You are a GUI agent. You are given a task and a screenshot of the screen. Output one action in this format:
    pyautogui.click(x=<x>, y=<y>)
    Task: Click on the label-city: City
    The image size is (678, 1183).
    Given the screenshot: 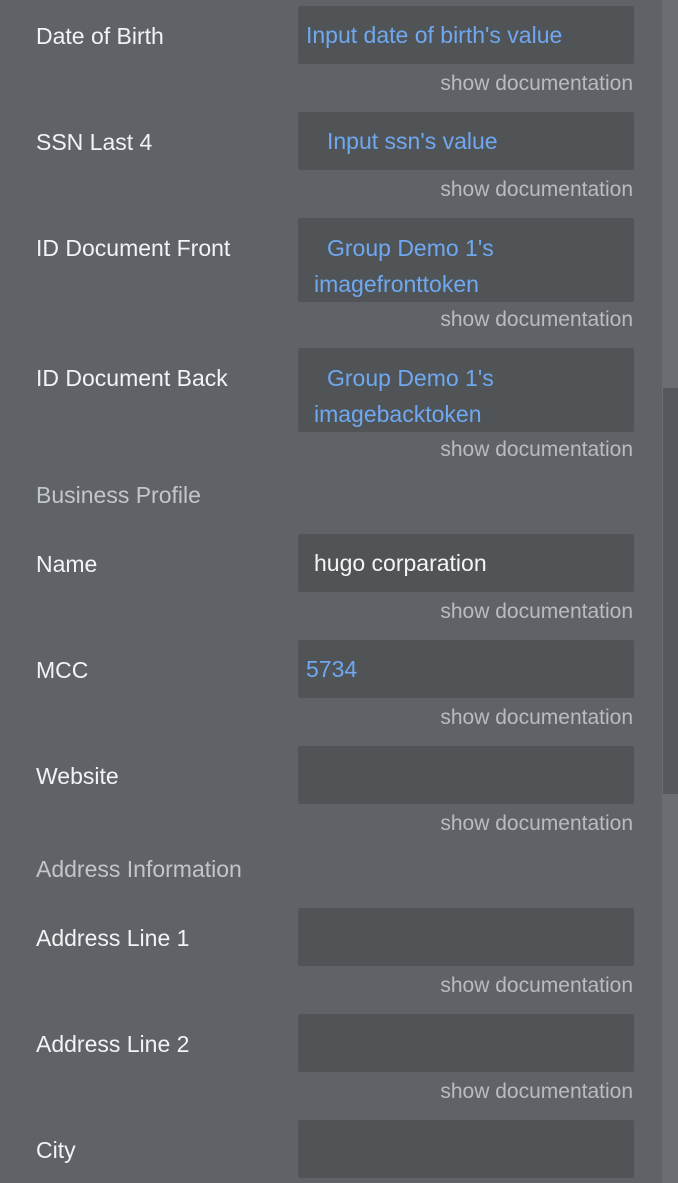 What is the action you would take?
    pyautogui.click(x=56, y=1150)
    